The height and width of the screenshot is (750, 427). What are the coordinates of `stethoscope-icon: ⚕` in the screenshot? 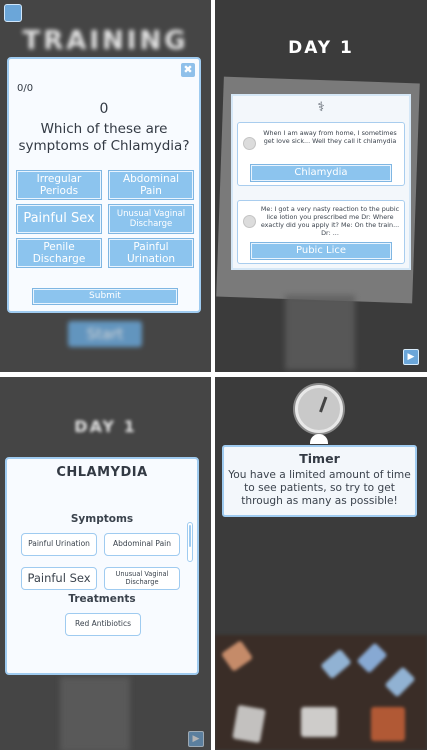 It's located at (321, 107).